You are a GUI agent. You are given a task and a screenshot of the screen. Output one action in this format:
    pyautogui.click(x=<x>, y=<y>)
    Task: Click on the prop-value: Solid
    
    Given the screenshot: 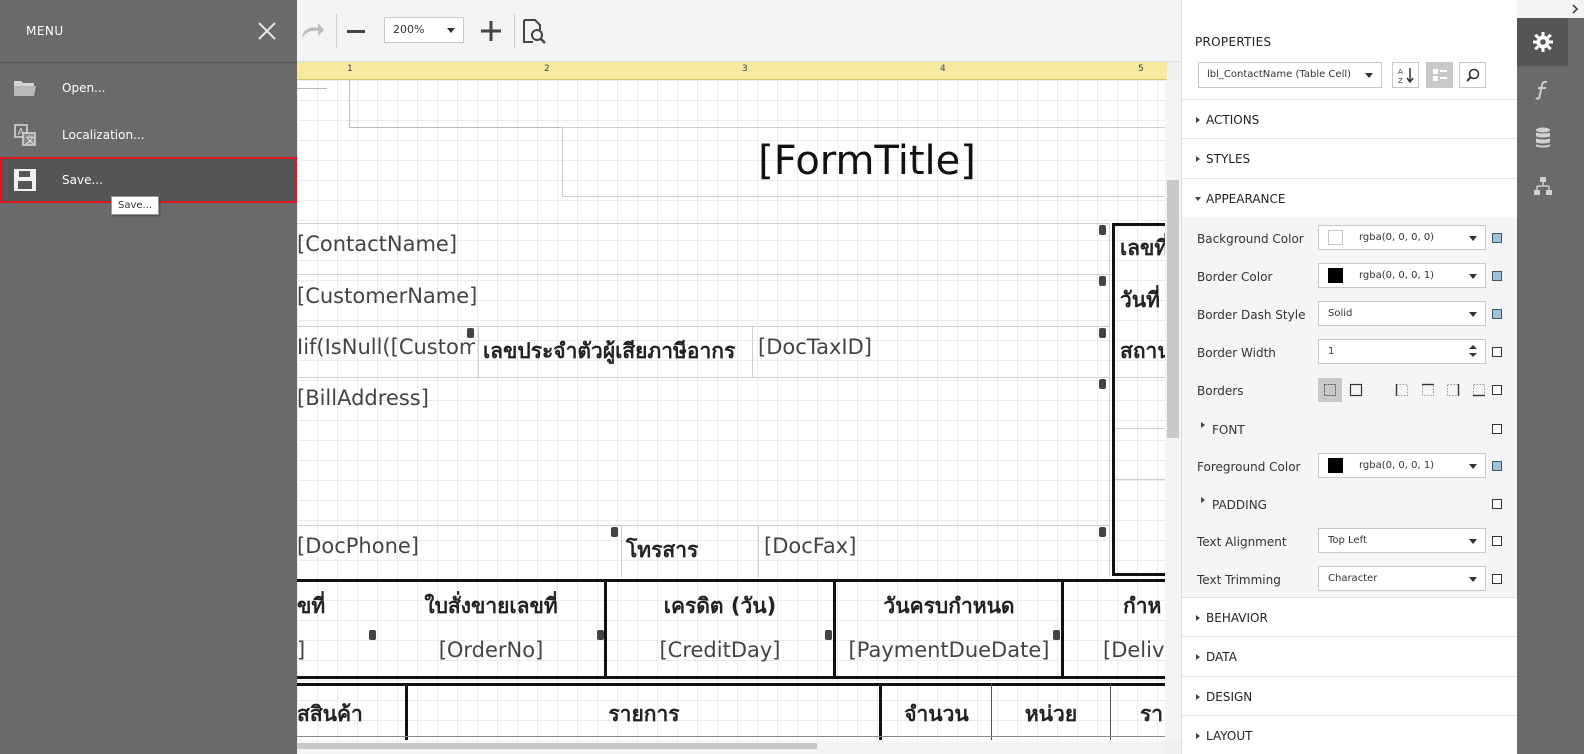 What is the action you would take?
    pyautogui.click(x=1340, y=313)
    